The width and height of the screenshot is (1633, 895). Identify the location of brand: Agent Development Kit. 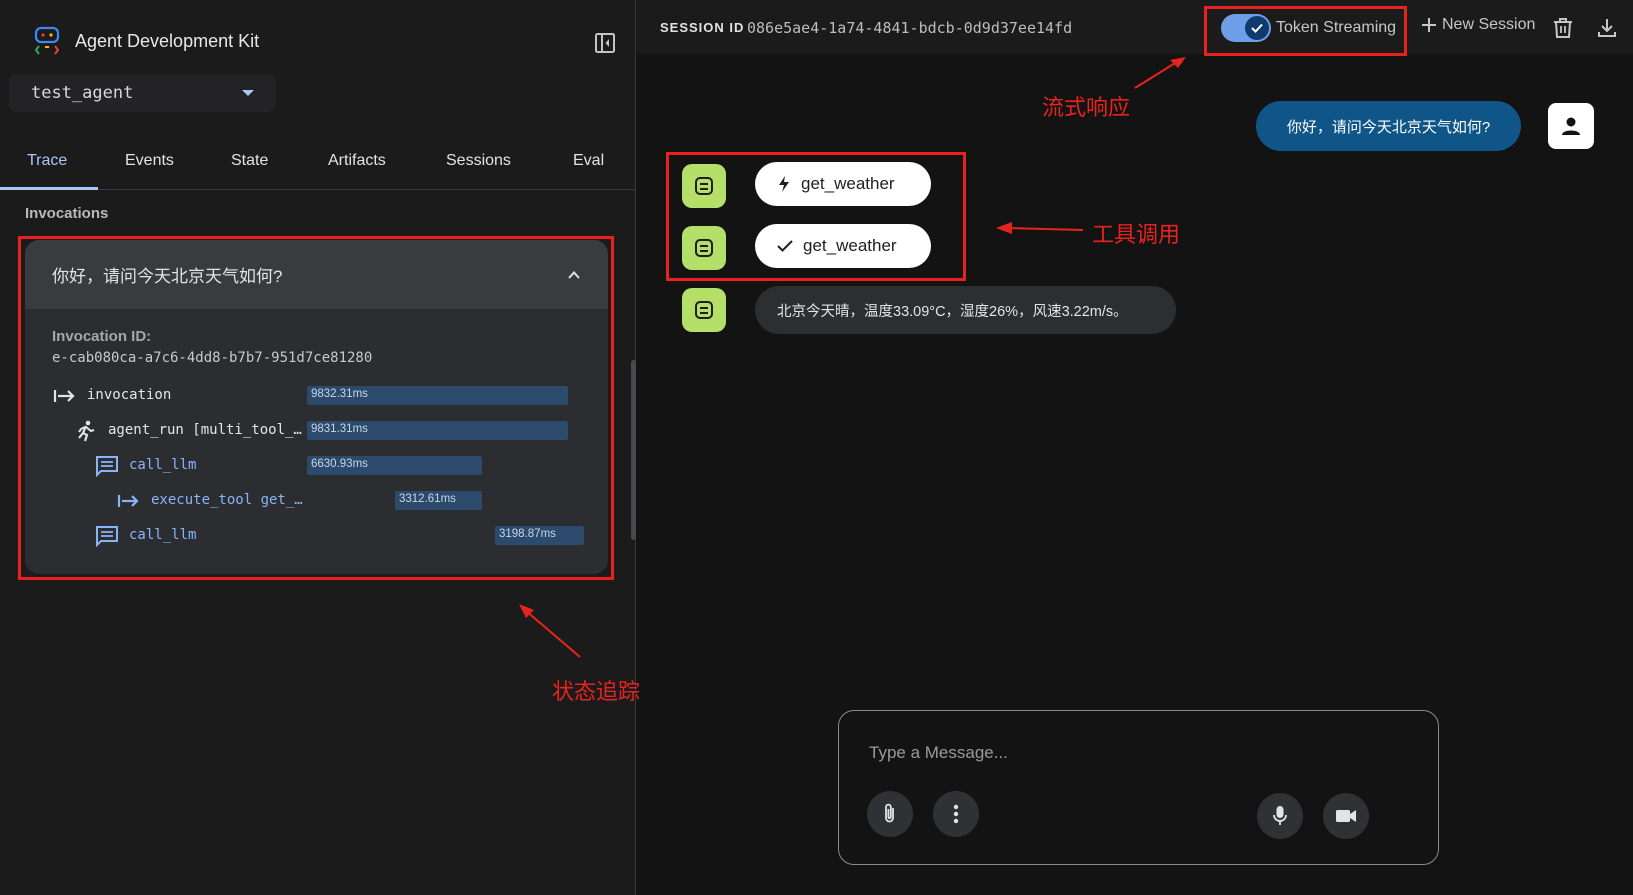
(146, 41).